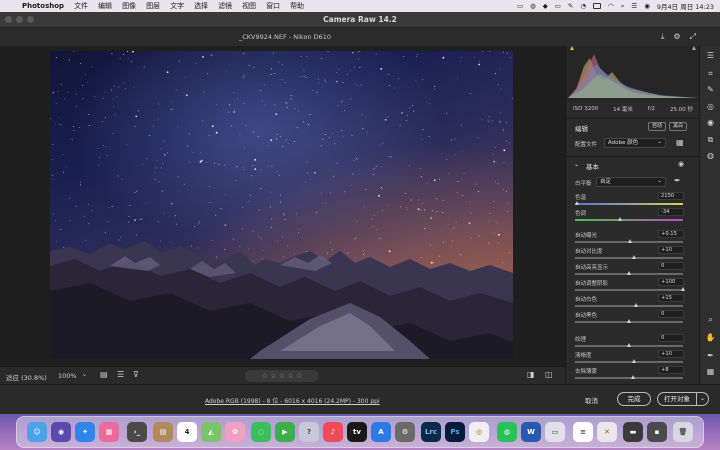 Image resolution: width=720 pixels, height=450 pixels. Describe the element at coordinates (710, 355) in the screenshot. I see `color-sampler-icon: ✒` at that location.